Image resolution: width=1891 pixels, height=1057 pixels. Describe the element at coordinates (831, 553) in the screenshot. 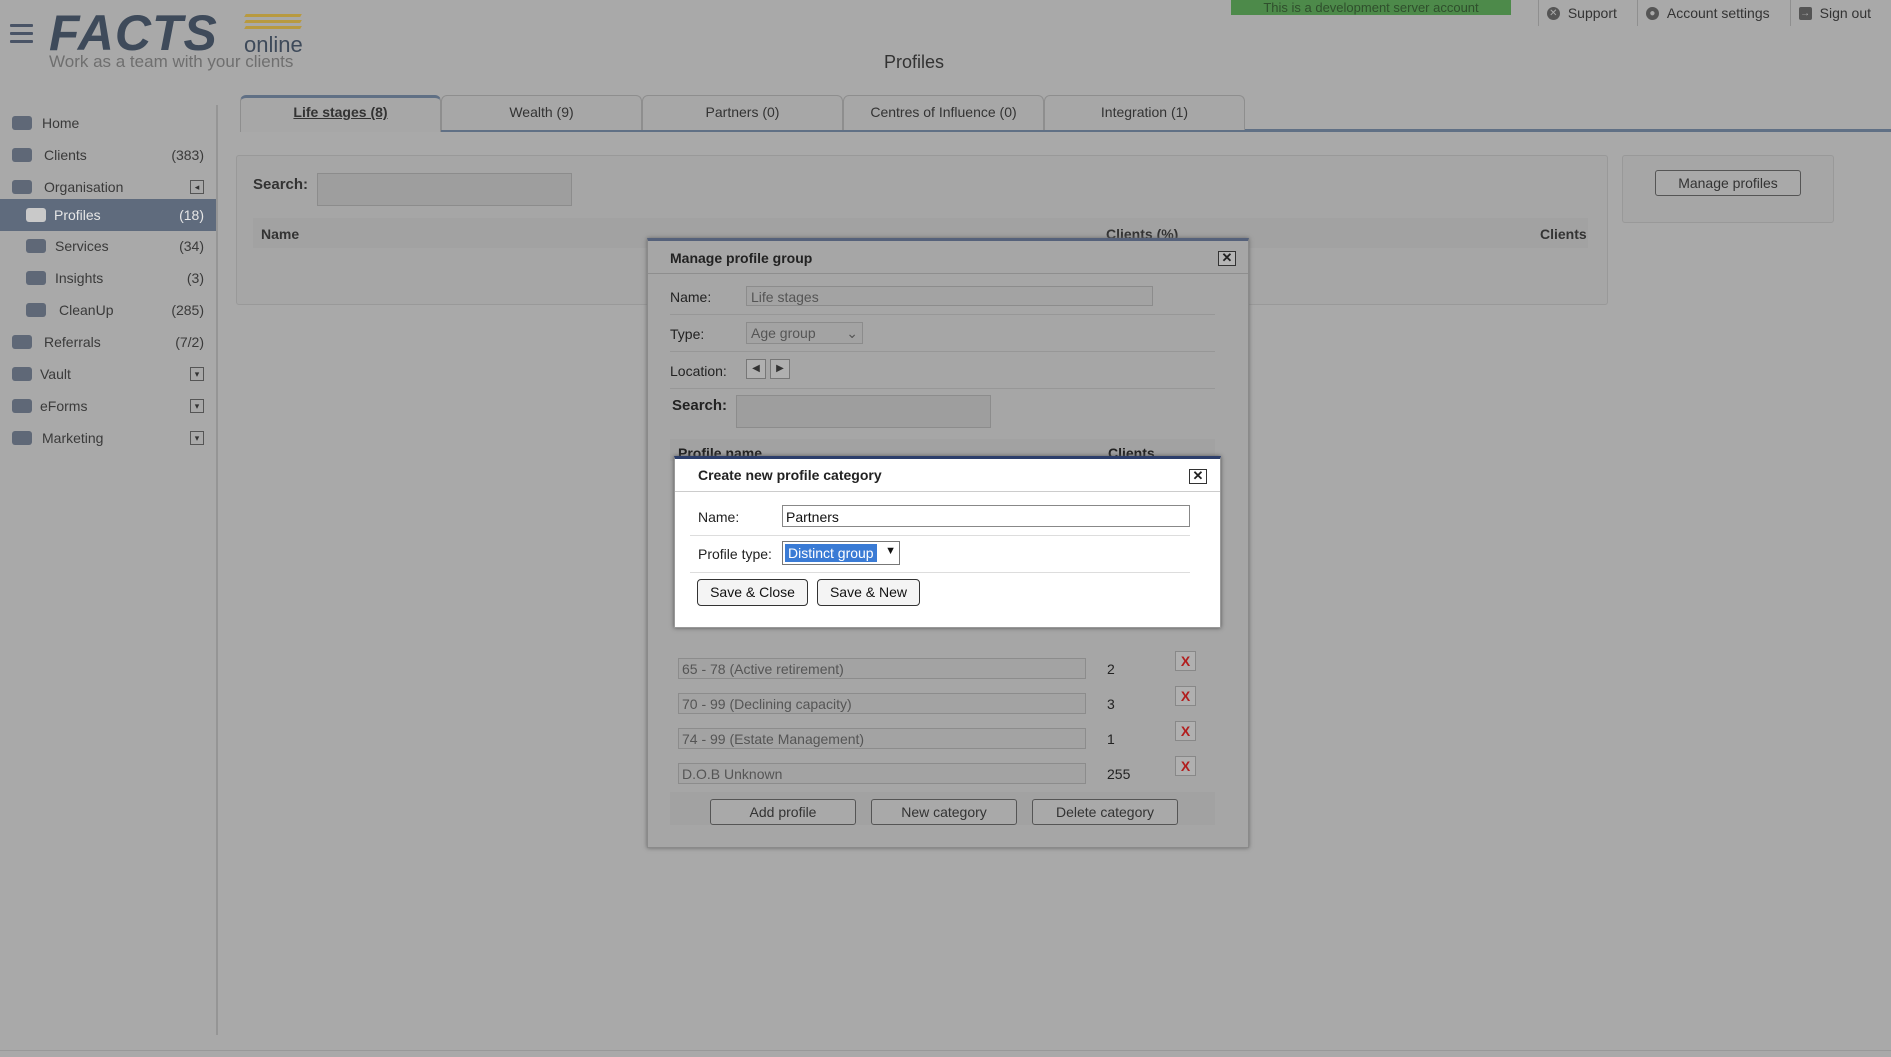

I see `profile-type-selected-value: Distinct group` at that location.